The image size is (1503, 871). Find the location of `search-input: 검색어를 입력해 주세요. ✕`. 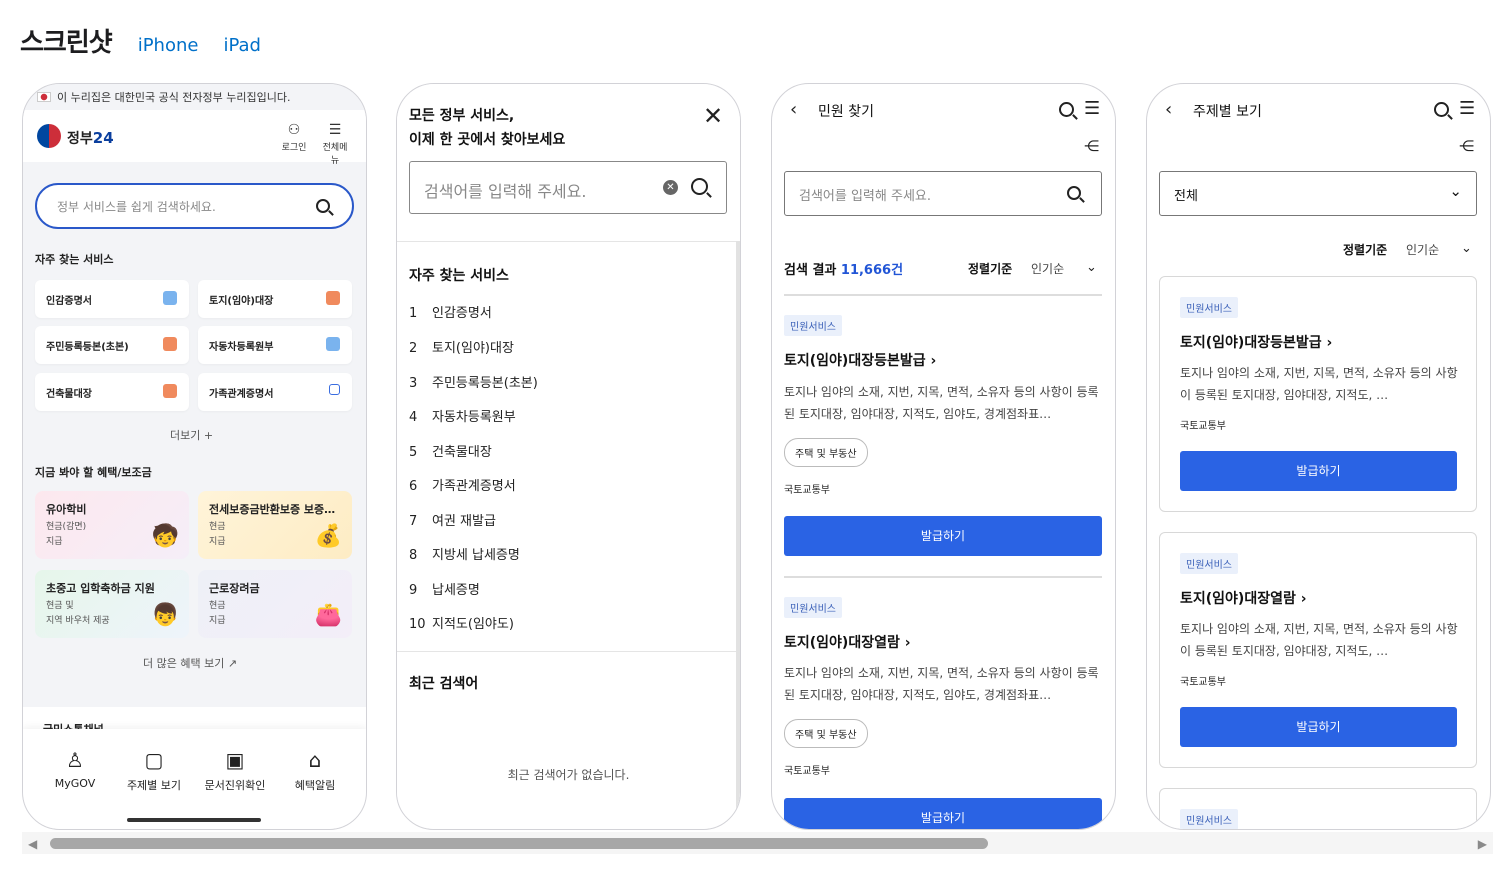

search-input: 검색어를 입력해 주세요. ✕ is located at coordinates (568, 187).